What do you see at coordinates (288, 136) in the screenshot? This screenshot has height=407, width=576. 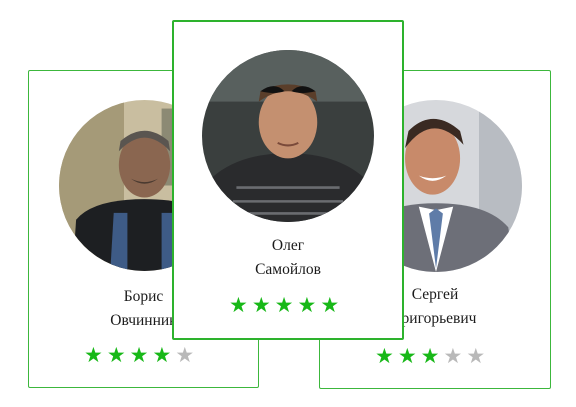 I see `avatar-photo` at bounding box center [288, 136].